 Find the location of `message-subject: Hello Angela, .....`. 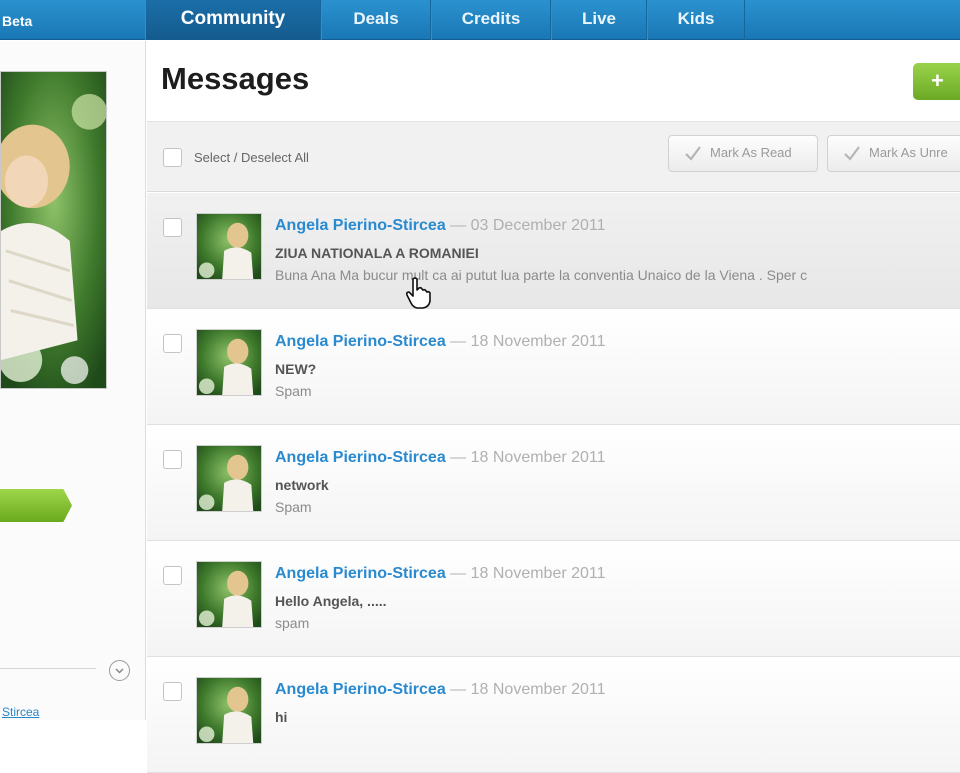

message-subject: Hello Angela, ..... is located at coordinates (331, 601).